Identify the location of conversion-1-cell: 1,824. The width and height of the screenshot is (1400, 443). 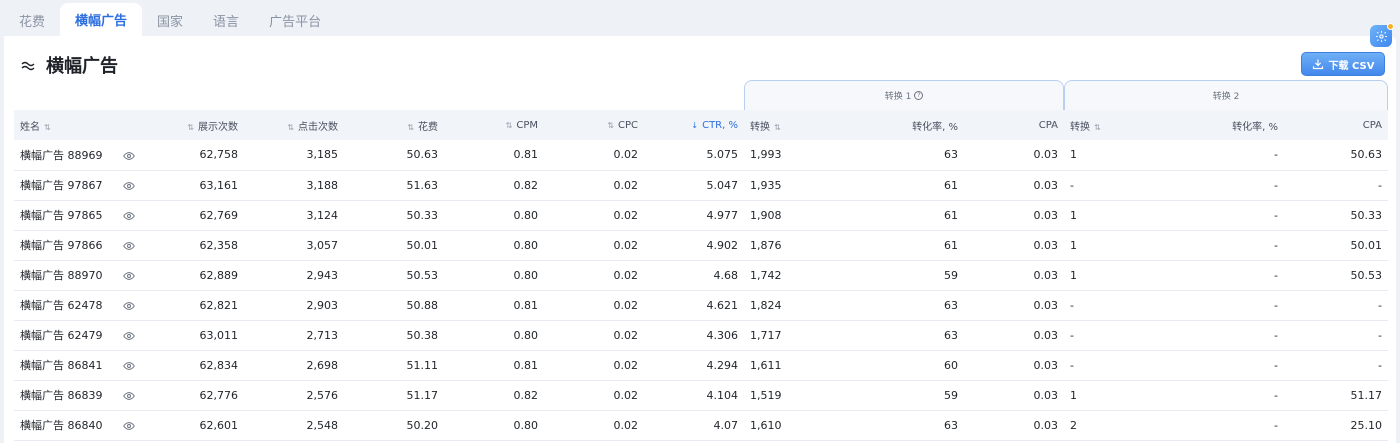
(779, 305).